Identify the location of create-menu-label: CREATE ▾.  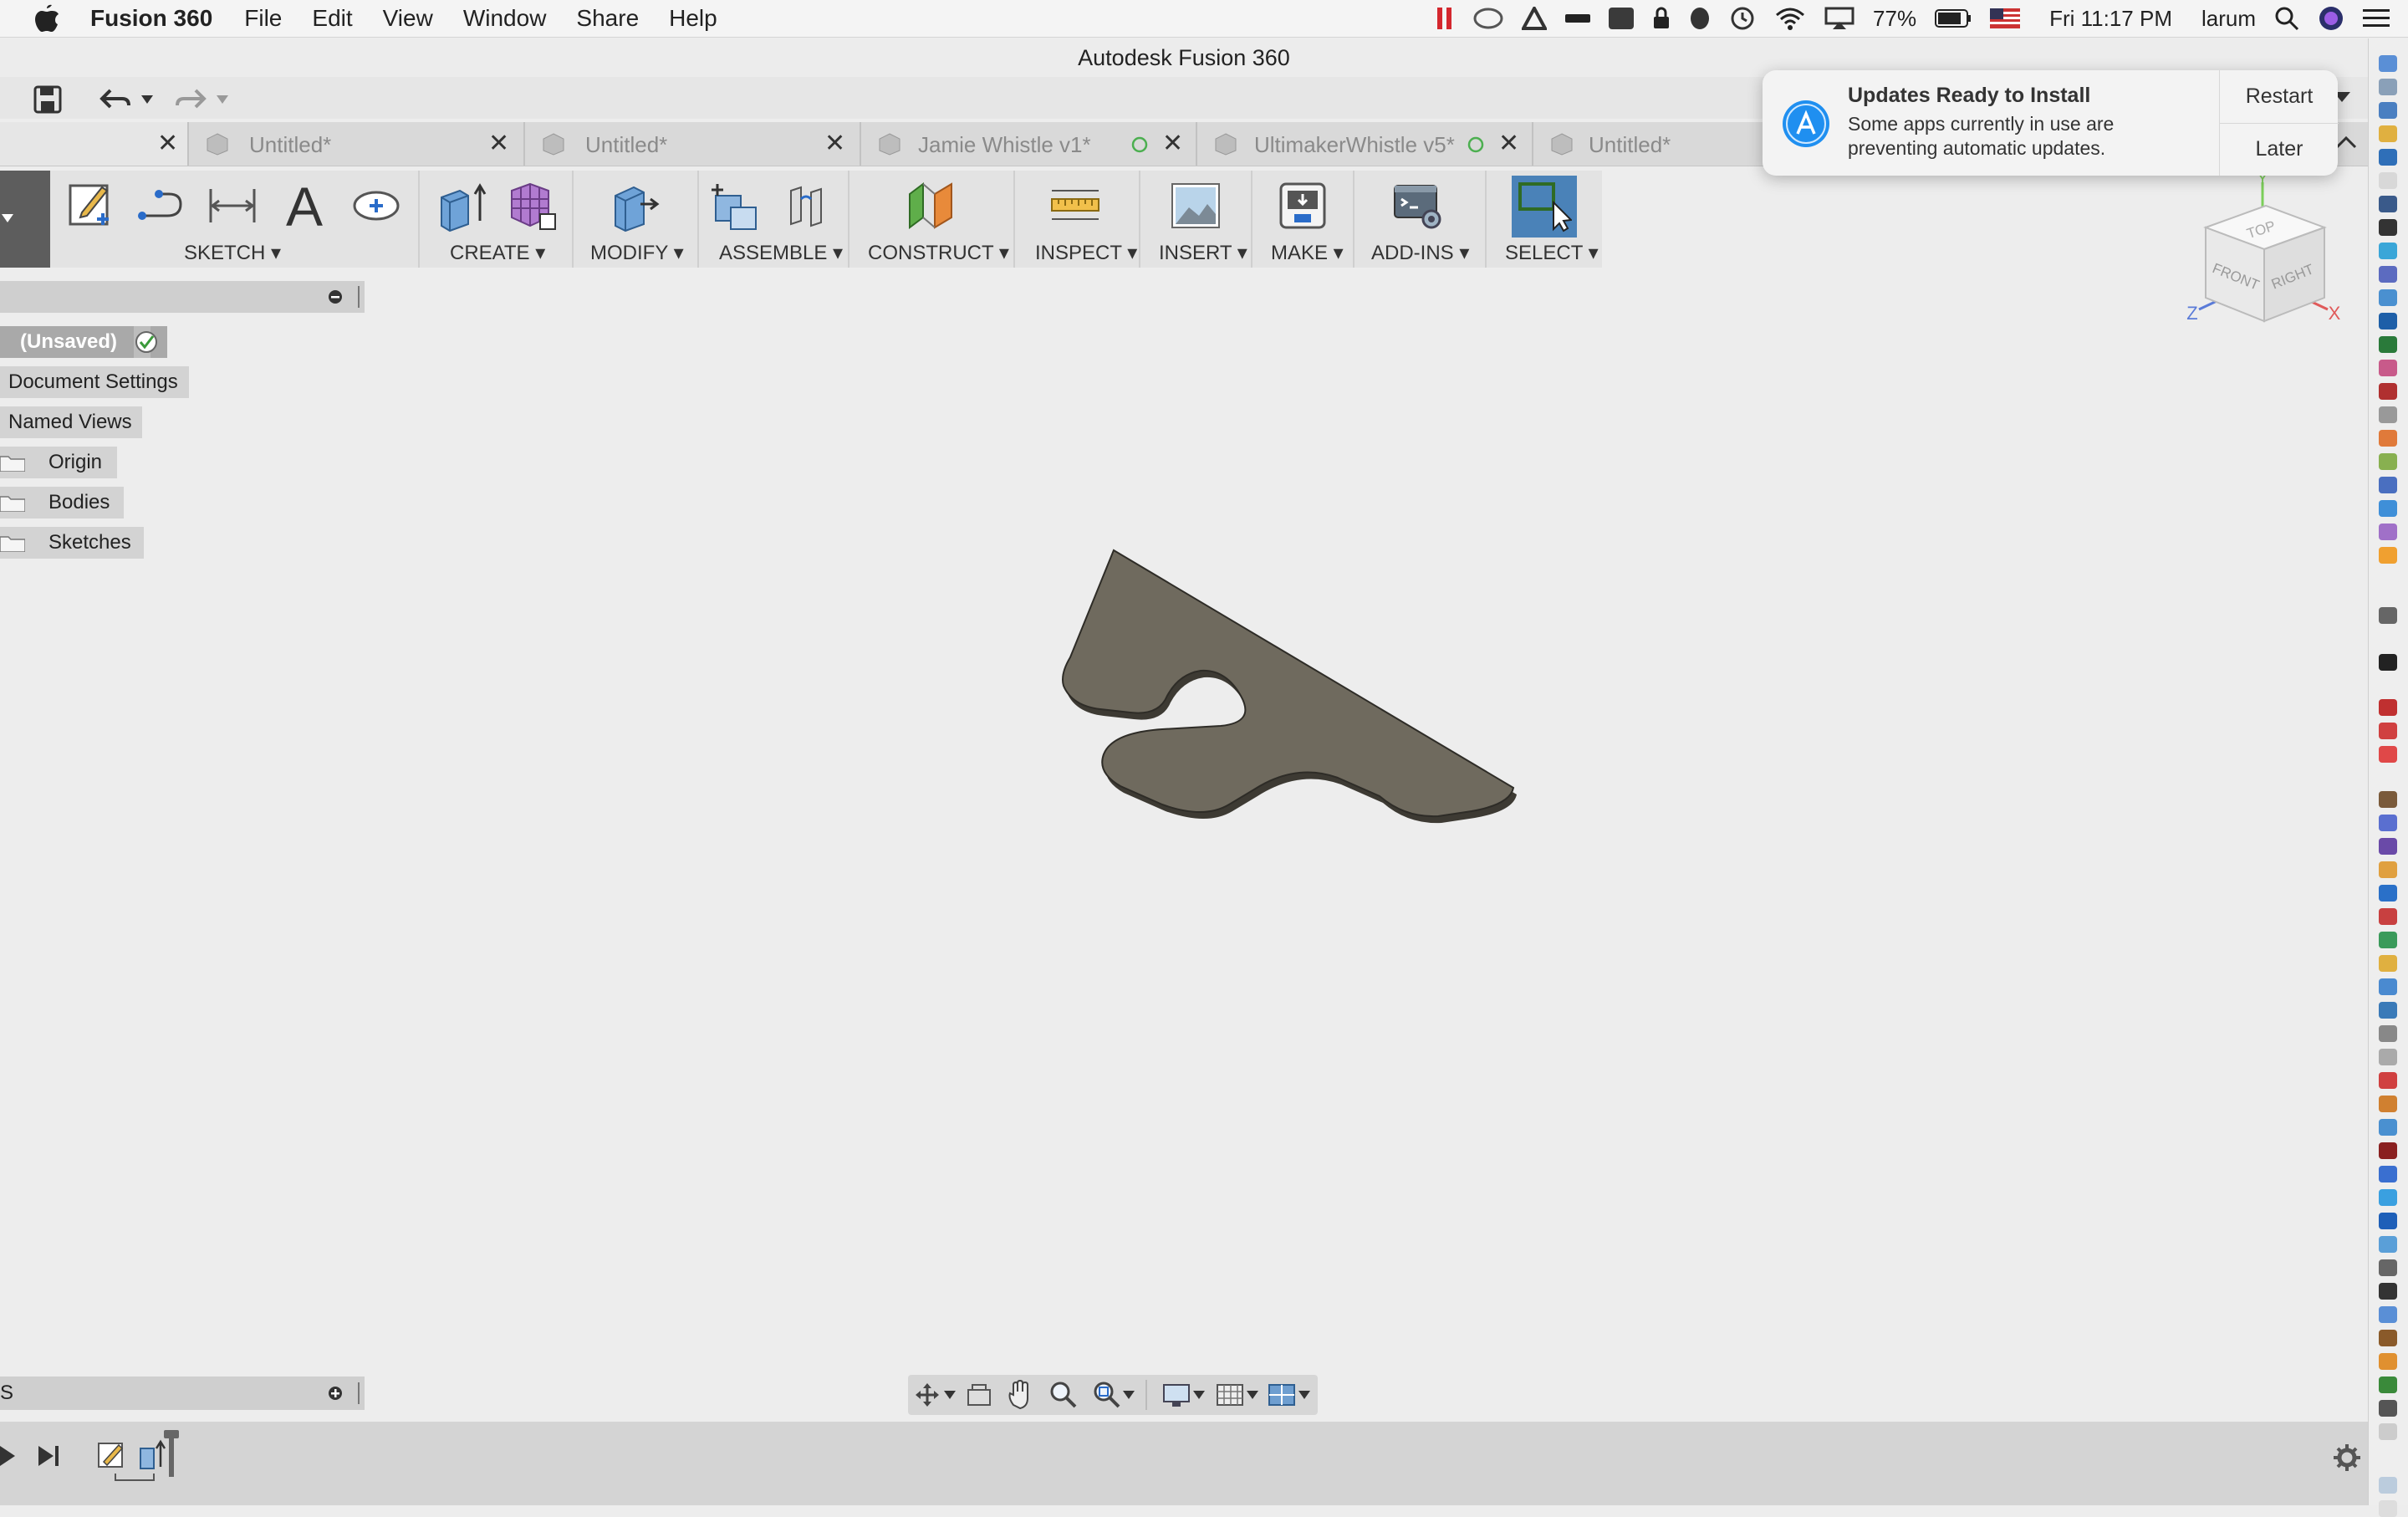
(497, 253).